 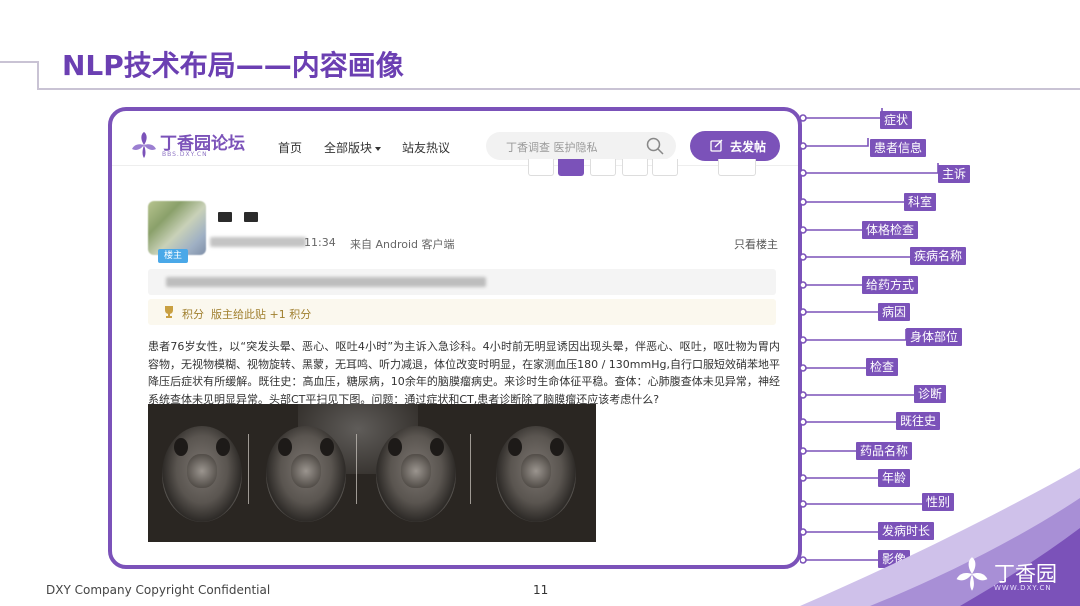 What do you see at coordinates (558, 89) in the screenshot?
I see `header-rule` at bounding box center [558, 89].